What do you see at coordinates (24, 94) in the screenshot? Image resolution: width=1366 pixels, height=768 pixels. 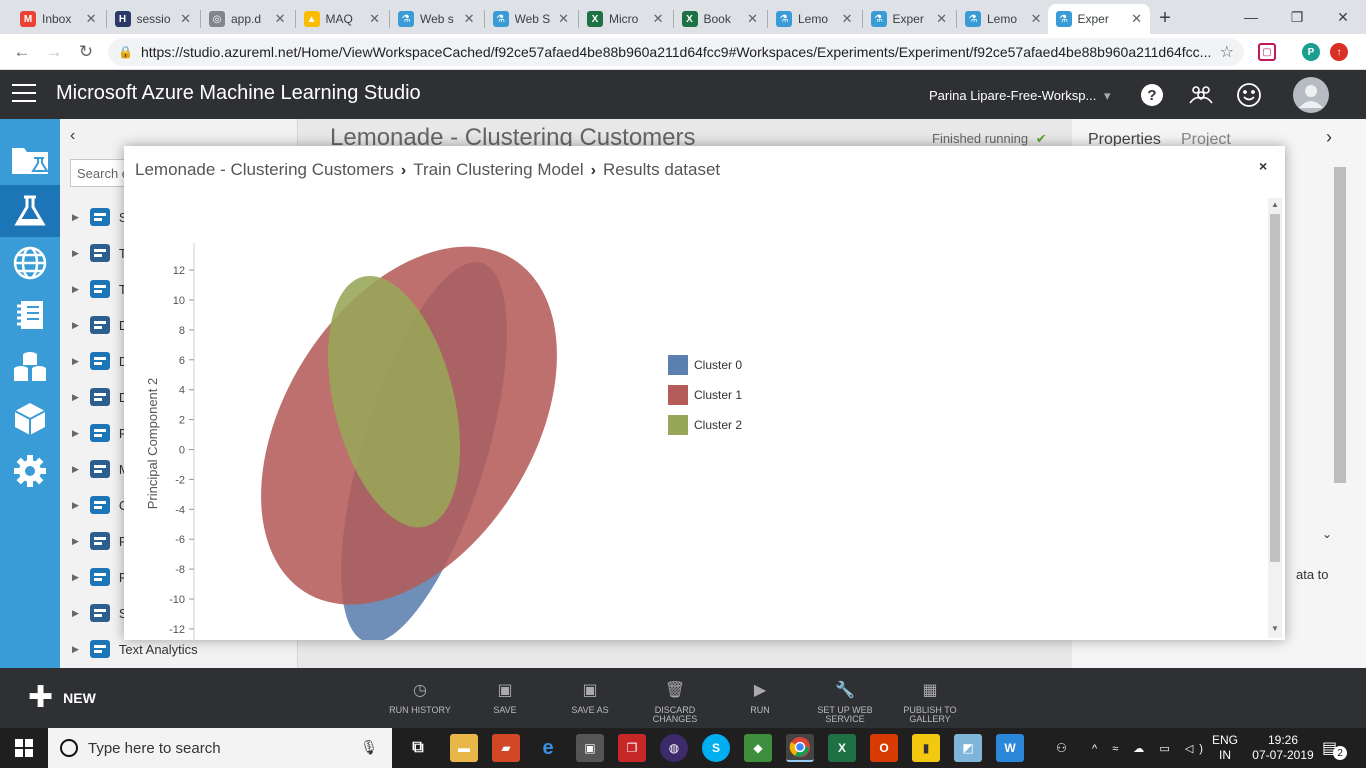 I see `hamburger-menu-icon` at bounding box center [24, 94].